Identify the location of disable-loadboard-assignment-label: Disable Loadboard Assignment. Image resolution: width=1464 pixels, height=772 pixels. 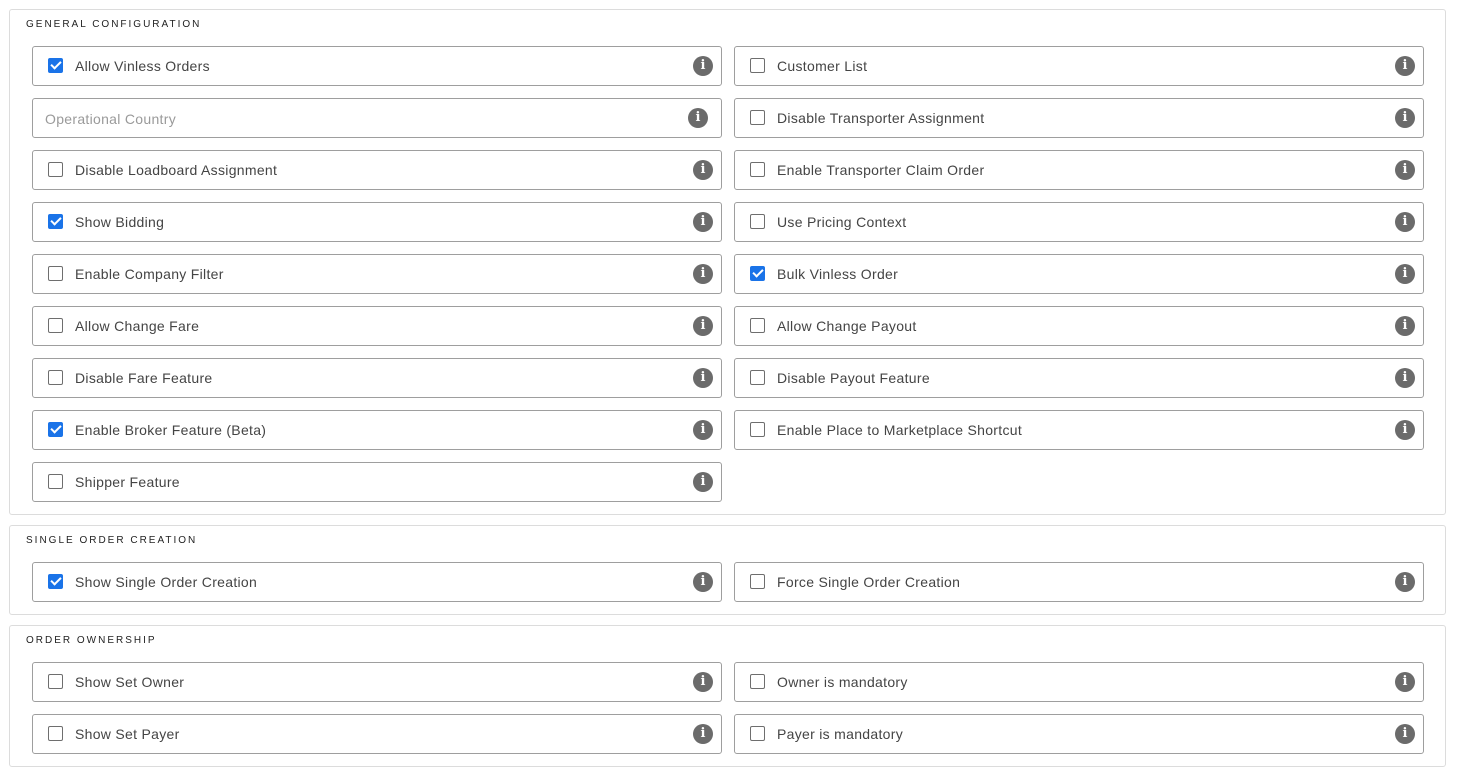
(176, 170).